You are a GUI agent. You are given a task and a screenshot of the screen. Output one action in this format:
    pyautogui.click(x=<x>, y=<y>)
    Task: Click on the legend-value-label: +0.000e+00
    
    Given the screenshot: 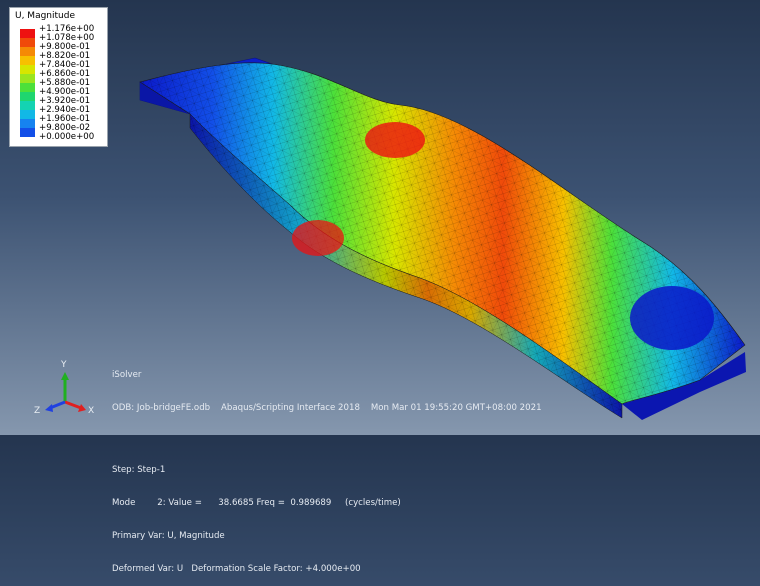 What is the action you would take?
    pyautogui.click(x=67, y=137)
    